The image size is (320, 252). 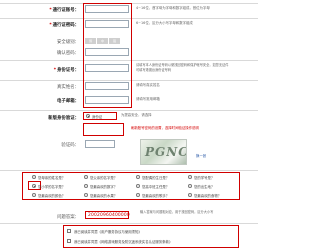 What do you see at coordinates (51, 177) in the screenshot?
I see `question-option: 您母亲的姓名是？` at bounding box center [51, 177].